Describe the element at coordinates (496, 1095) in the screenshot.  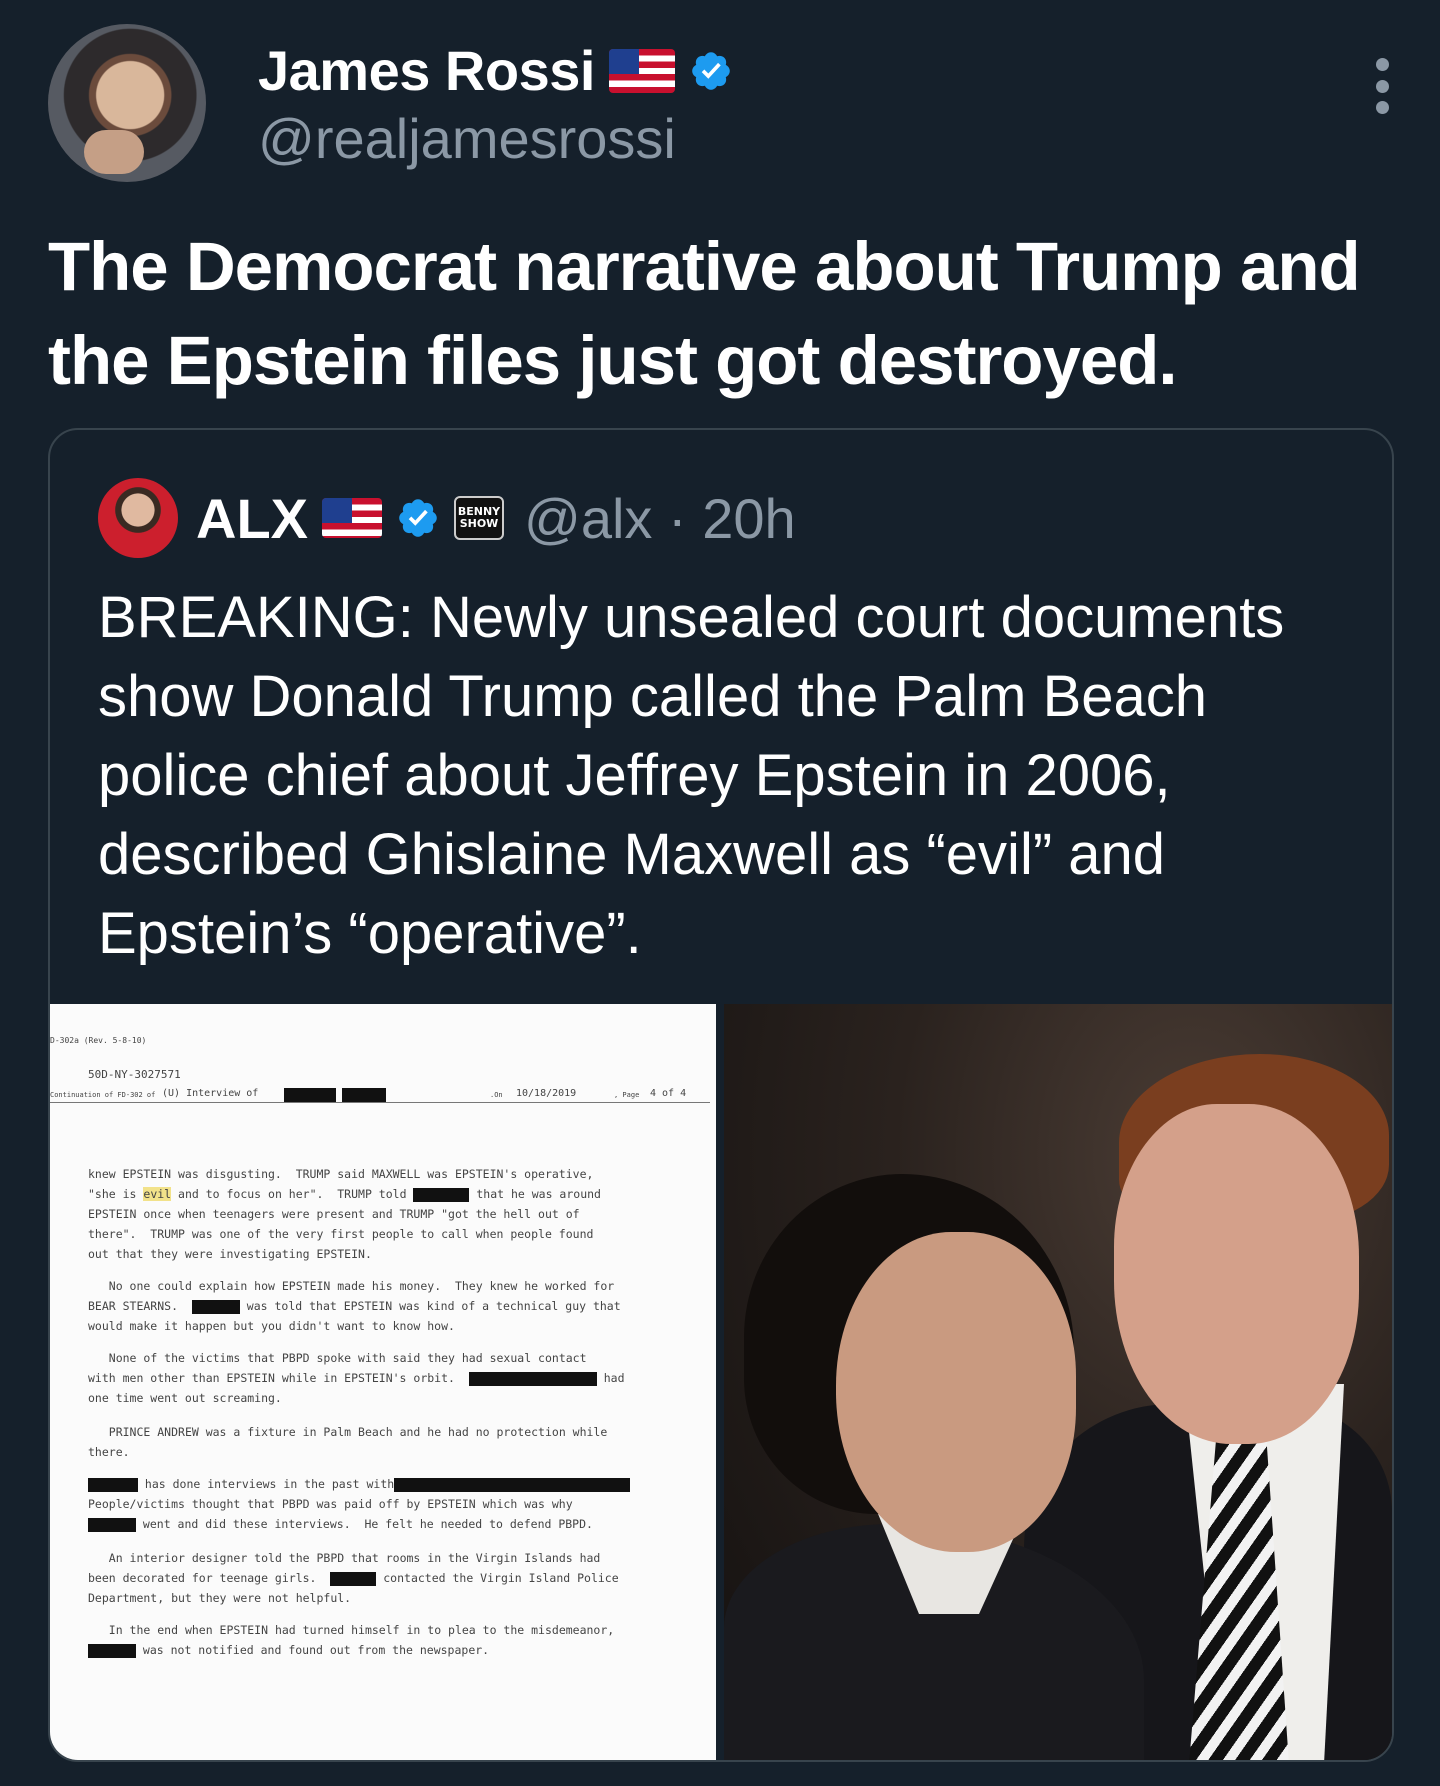
I see `doc-on-label: .On` at that location.